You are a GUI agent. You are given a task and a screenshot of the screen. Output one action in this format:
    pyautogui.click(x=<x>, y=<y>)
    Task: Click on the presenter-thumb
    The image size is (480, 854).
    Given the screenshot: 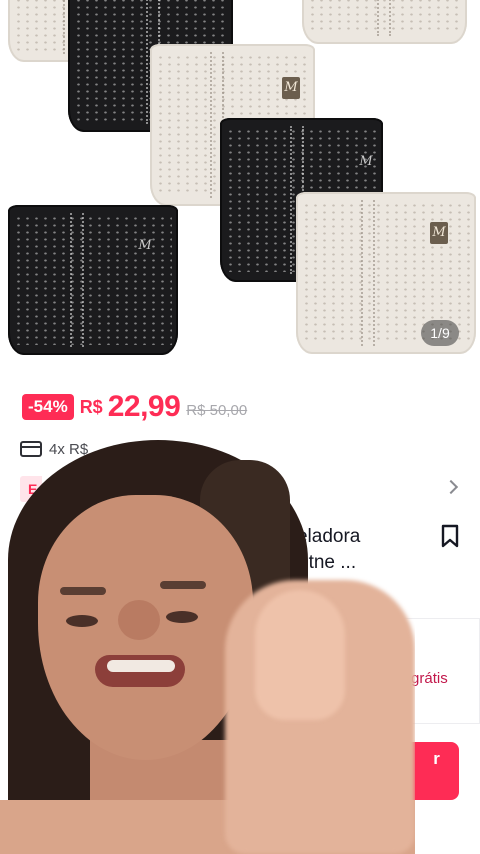 What is the action you would take?
    pyautogui.click(x=300, y=655)
    